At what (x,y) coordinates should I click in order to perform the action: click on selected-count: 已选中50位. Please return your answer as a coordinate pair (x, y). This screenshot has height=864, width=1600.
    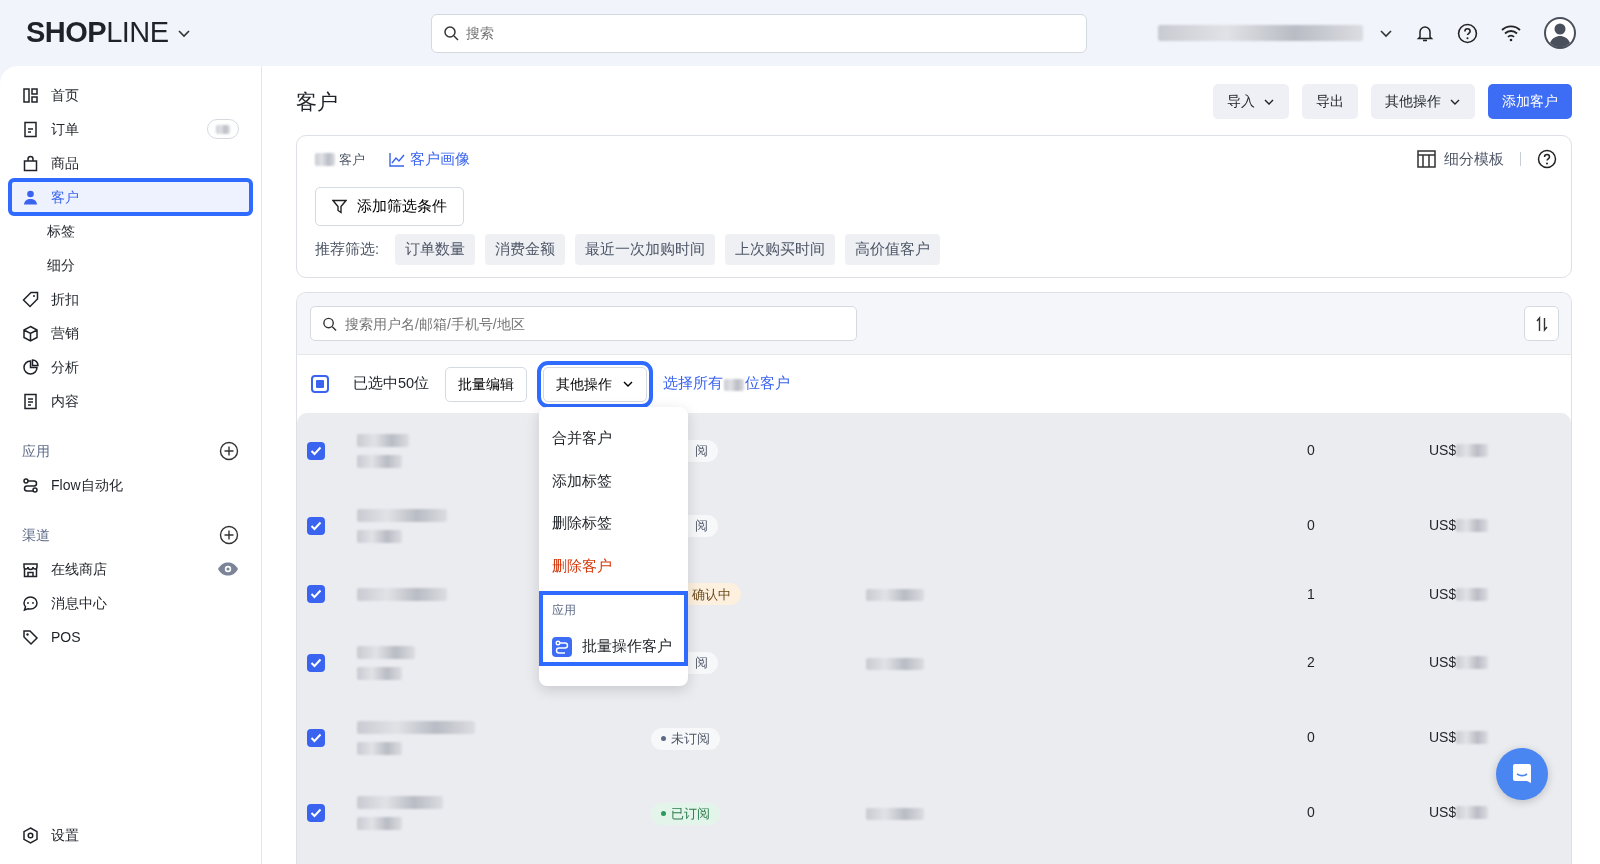
    Looking at the image, I should click on (391, 384).